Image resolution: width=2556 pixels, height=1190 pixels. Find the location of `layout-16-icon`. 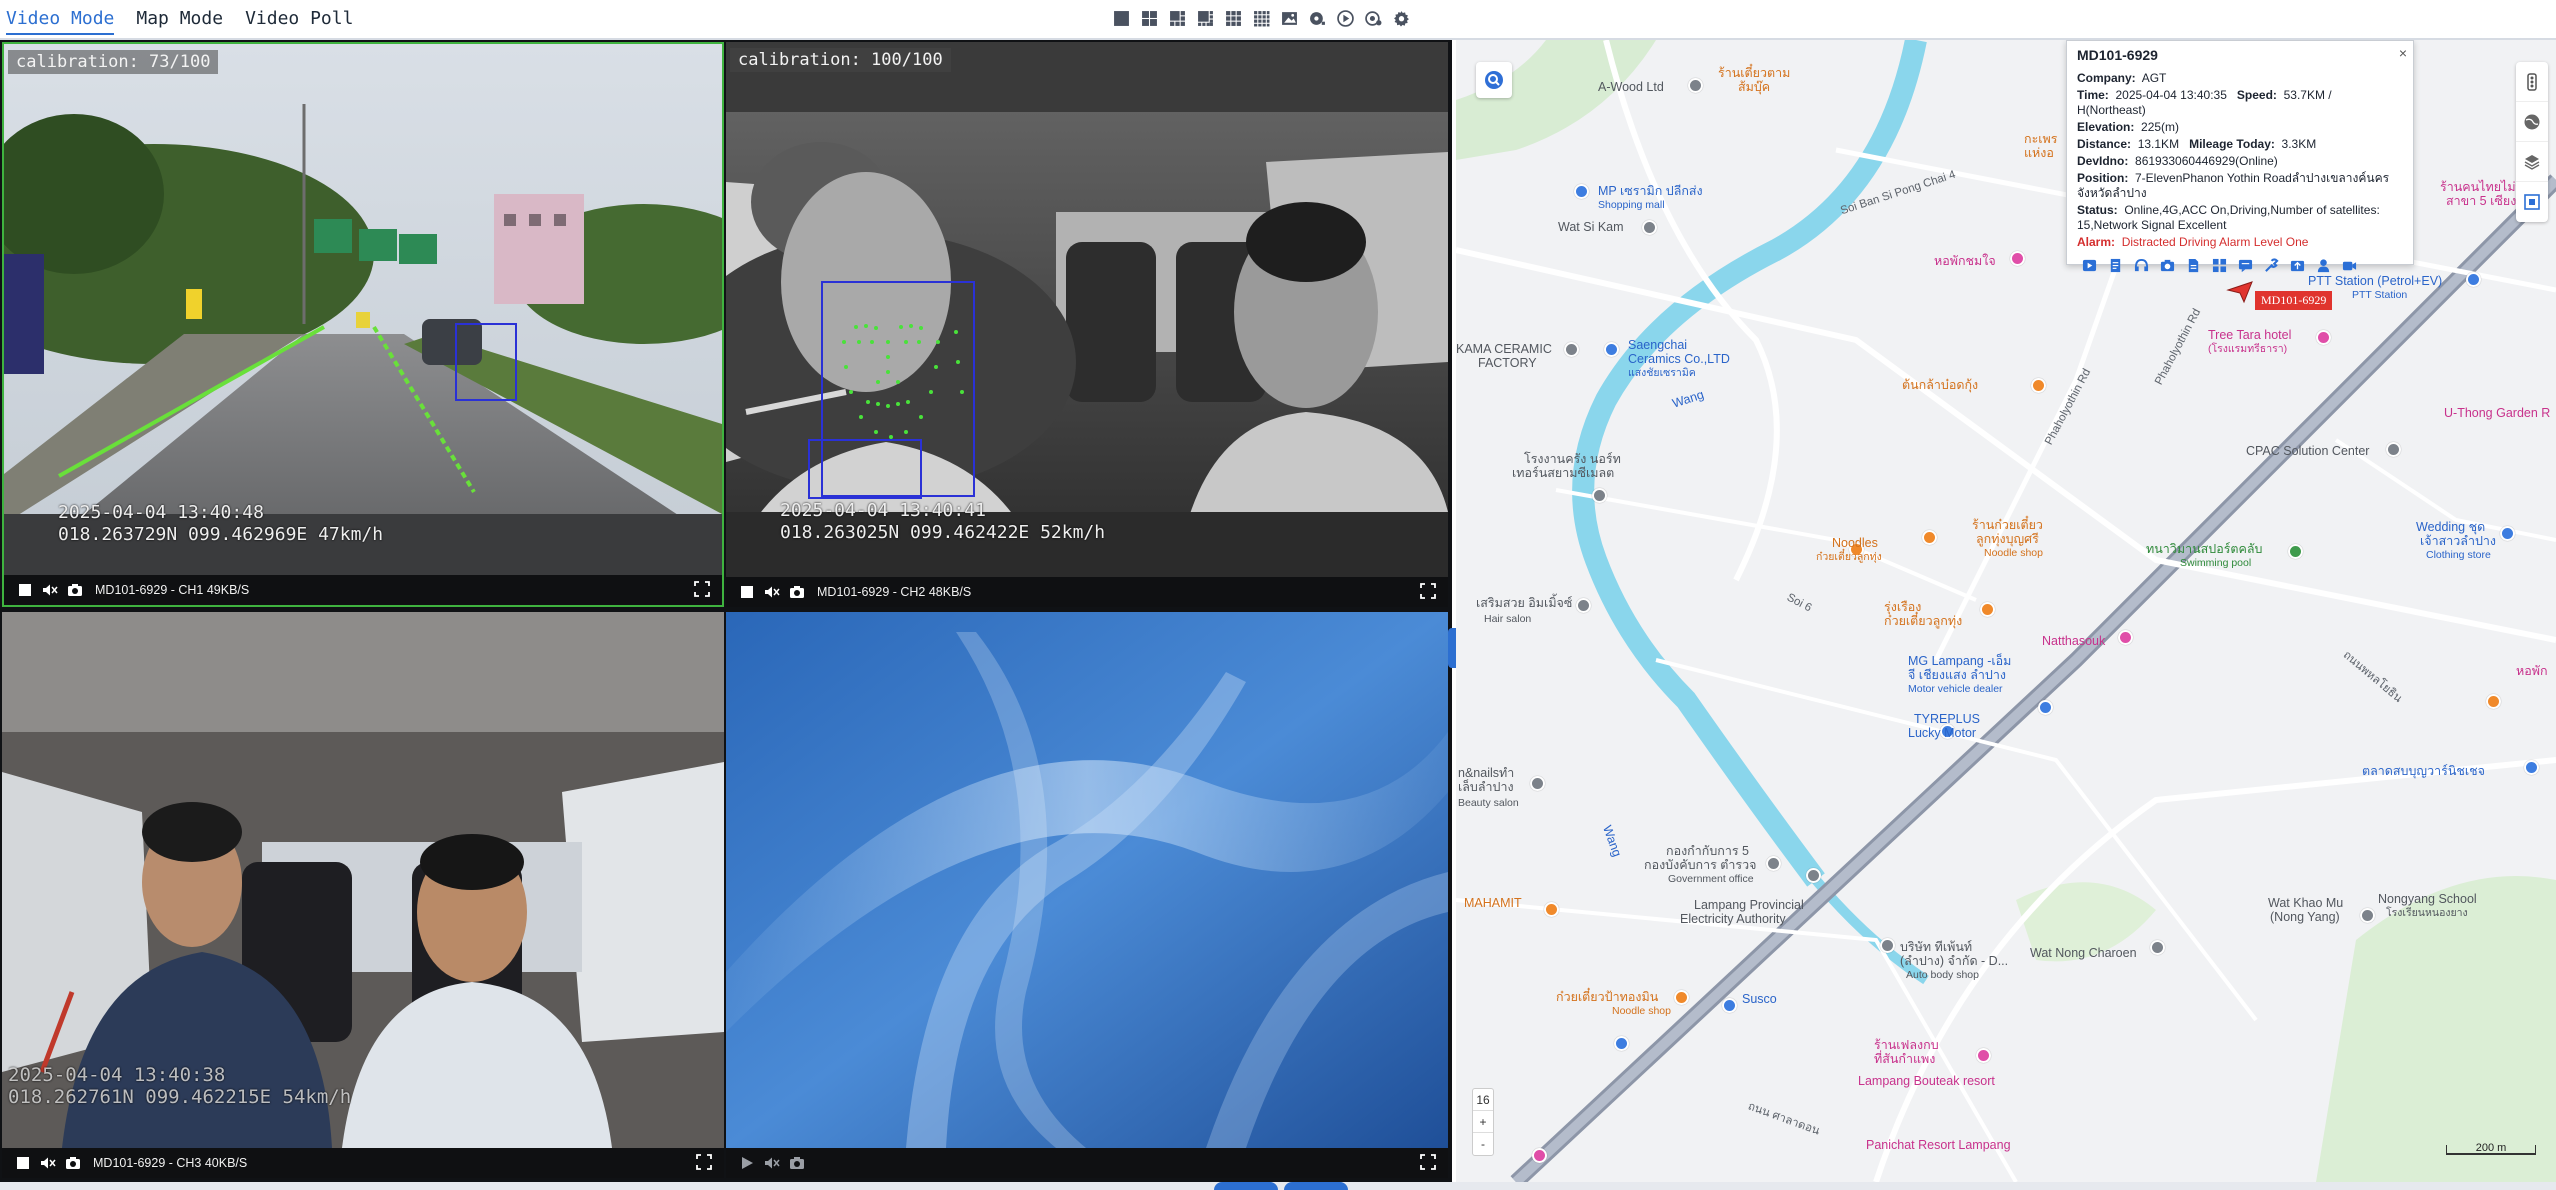

layout-16-icon is located at coordinates (1261, 18).